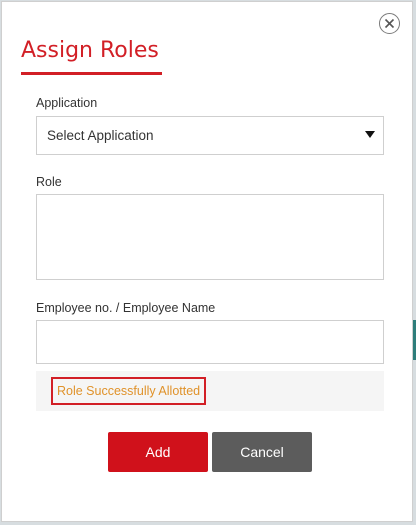 The height and width of the screenshot is (525, 416). What do you see at coordinates (210, 135) in the screenshot?
I see `application-select: Select Application` at bounding box center [210, 135].